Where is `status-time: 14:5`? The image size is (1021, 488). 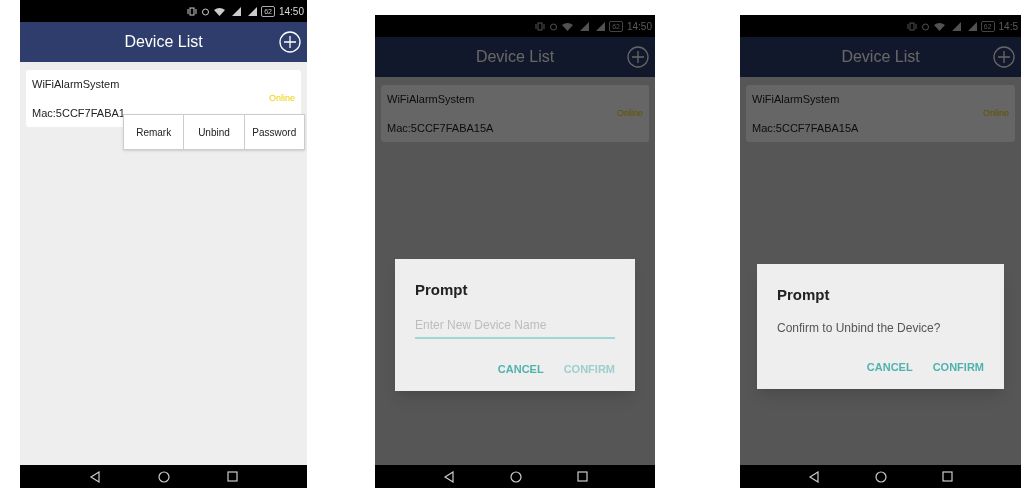
status-time: 14:5 is located at coordinates (1008, 26).